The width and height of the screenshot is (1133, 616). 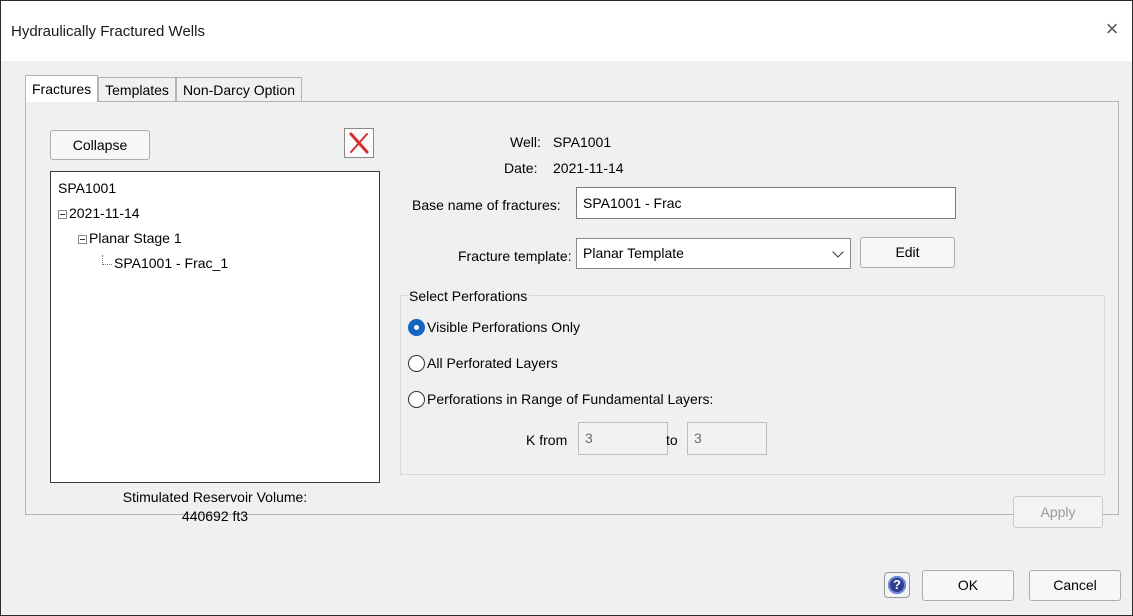 I want to click on stimulated-reservoir-volume: Stimulated Reservoir Volume: 440692 ft3, so click(x=215, y=507).